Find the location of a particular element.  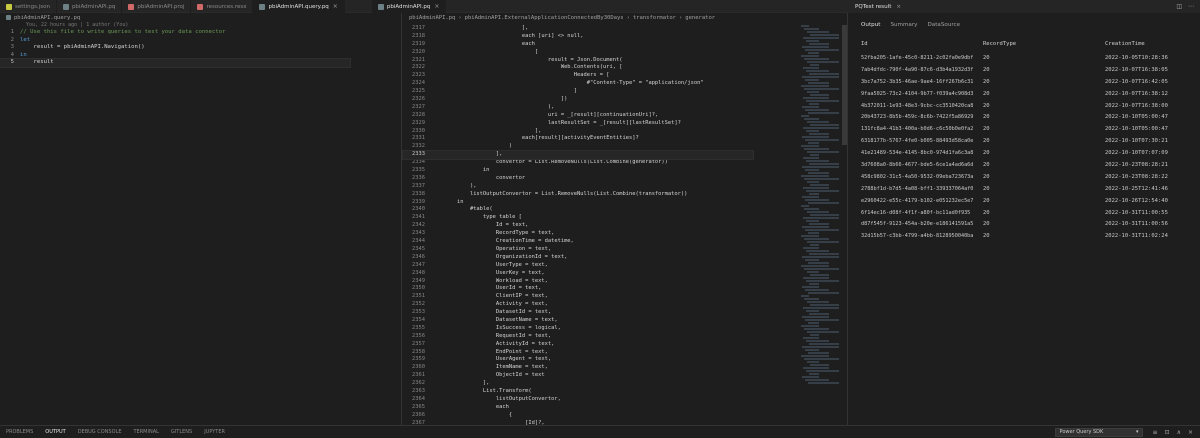

code-text: result is located at coordinates (36, 63).